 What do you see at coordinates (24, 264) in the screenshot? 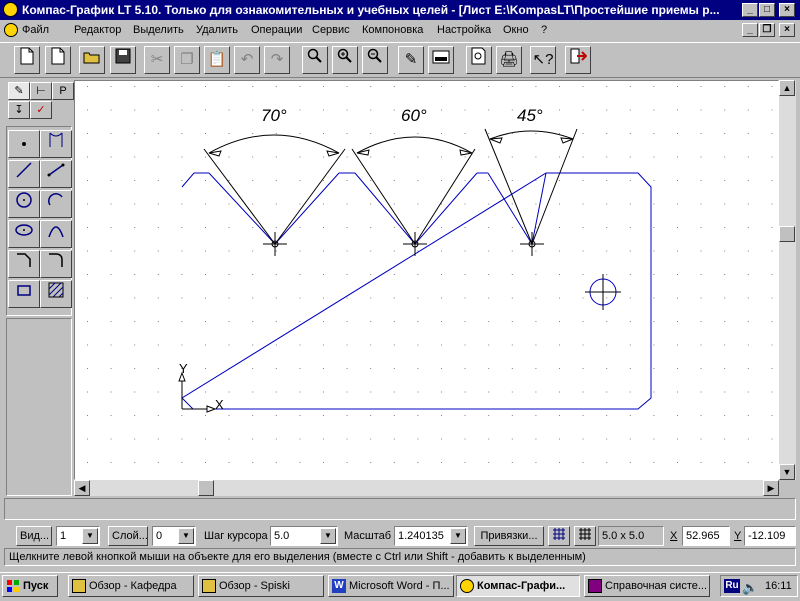
I see `tool-chamfer` at bounding box center [24, 264].